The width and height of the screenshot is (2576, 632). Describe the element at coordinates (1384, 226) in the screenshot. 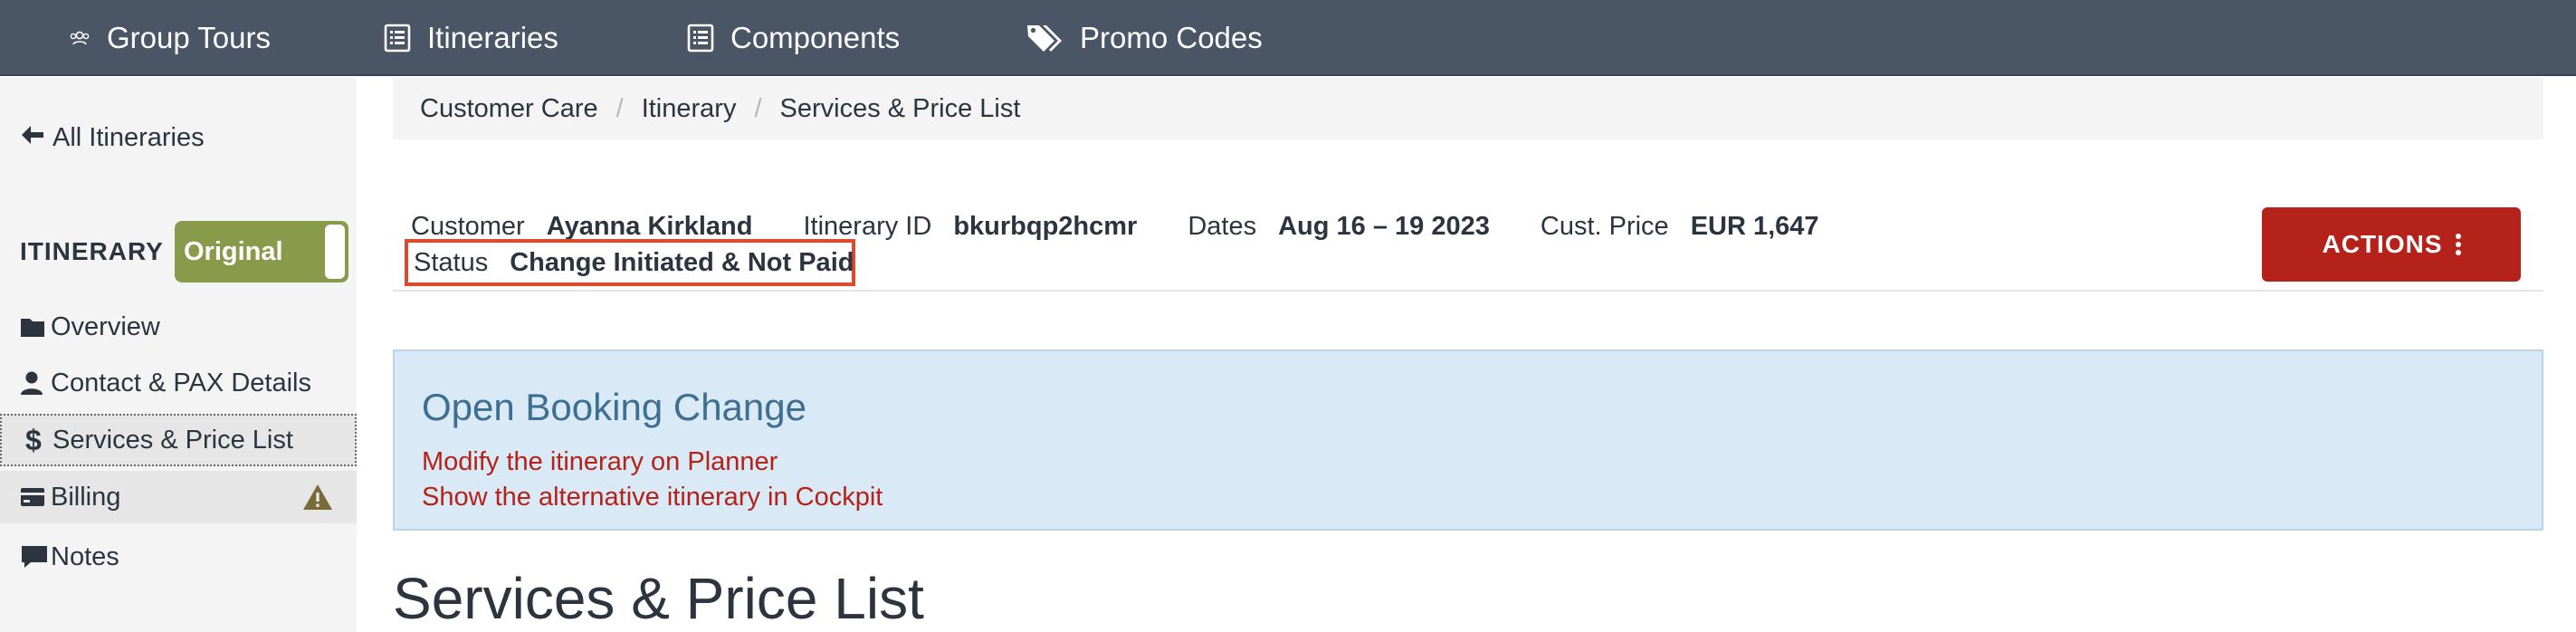

I see `dates-value: Aug 16 – 19 2023` at that location.